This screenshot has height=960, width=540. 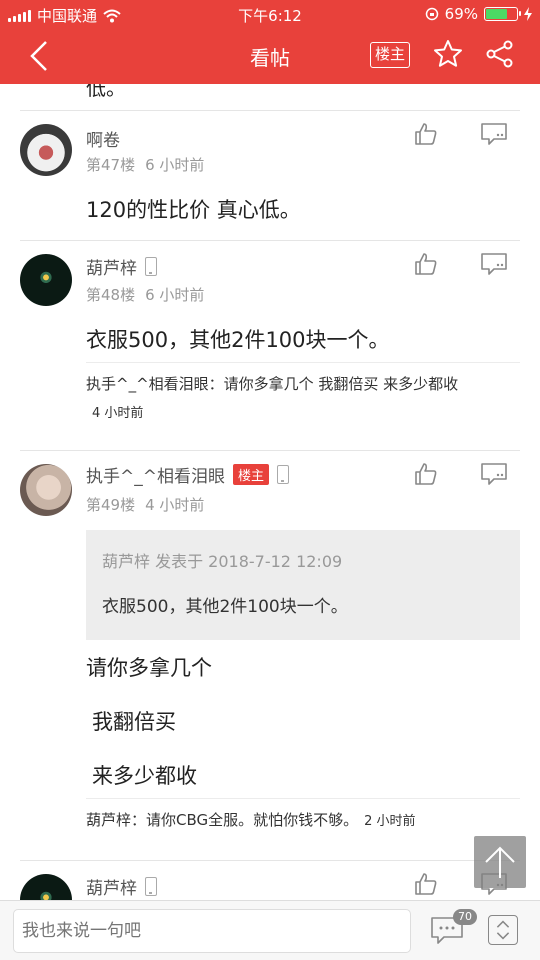 I want to click on sub-reply-text: 葫芦梓：请你CBG全服。就怕你钱不够。, so click(x=222, y=820).